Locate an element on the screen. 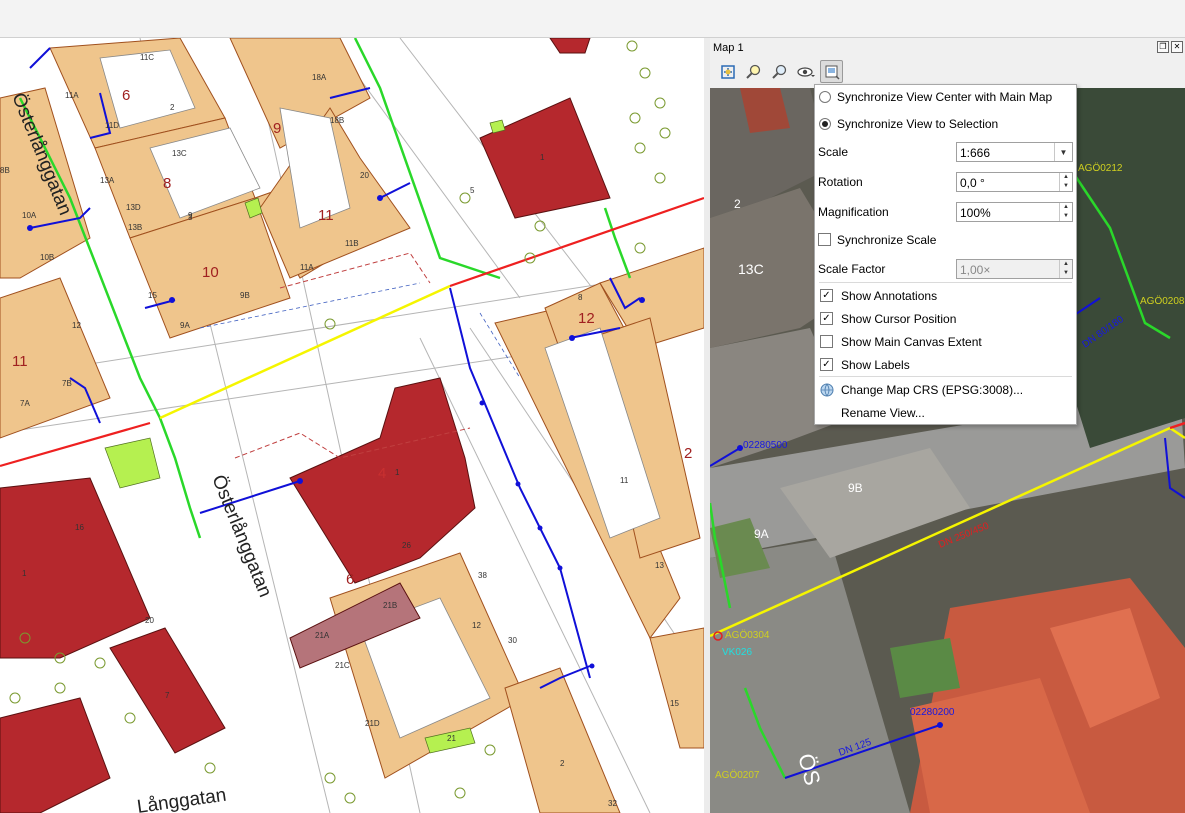  rotation-row: Rotation 0,0 ° ▲ ▼ is located at coordinates (945, 182).